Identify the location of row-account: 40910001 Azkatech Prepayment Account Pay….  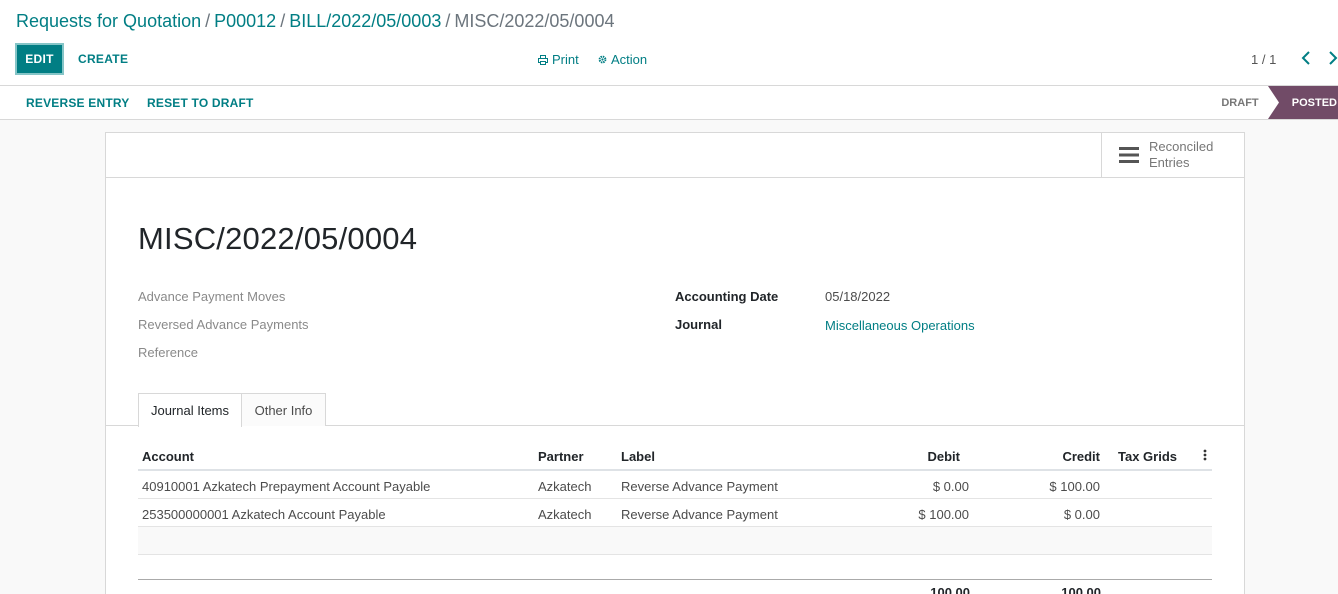
(286, 486).